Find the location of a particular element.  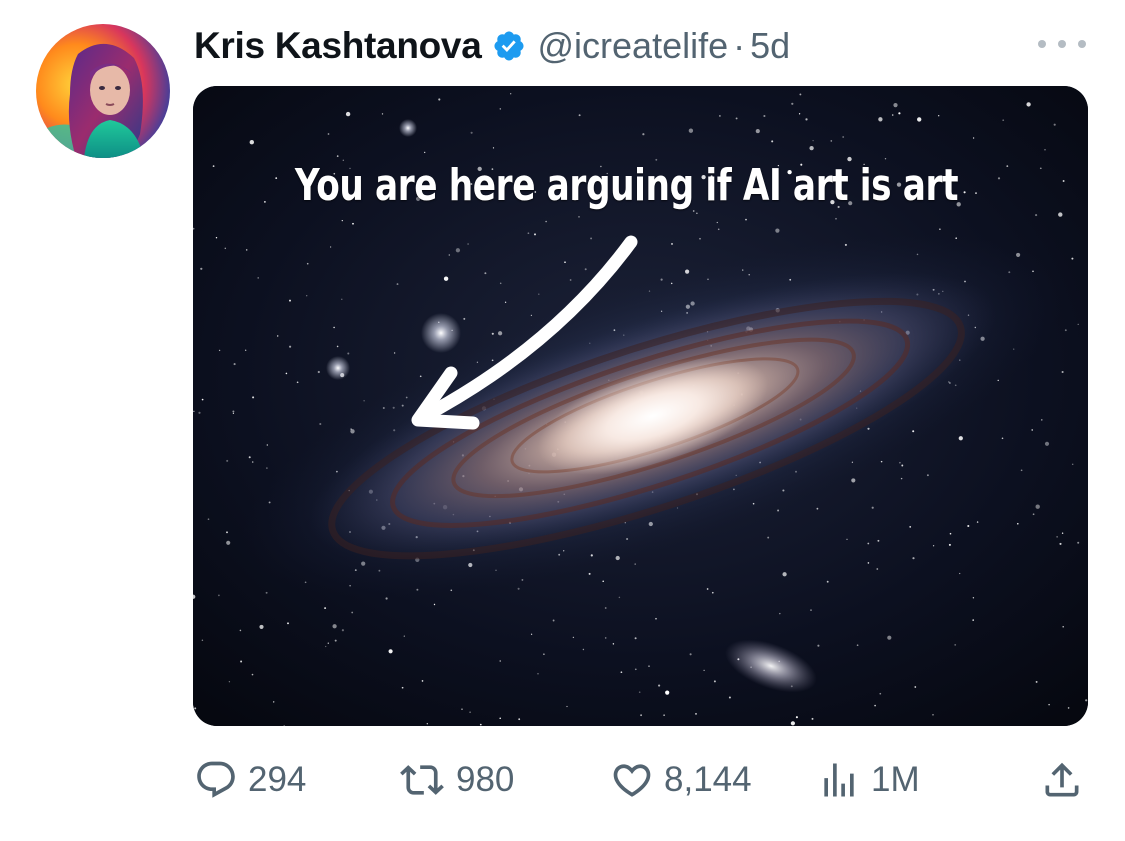

author-name: Kris Kashtanova is located at coordinates (338, 46).